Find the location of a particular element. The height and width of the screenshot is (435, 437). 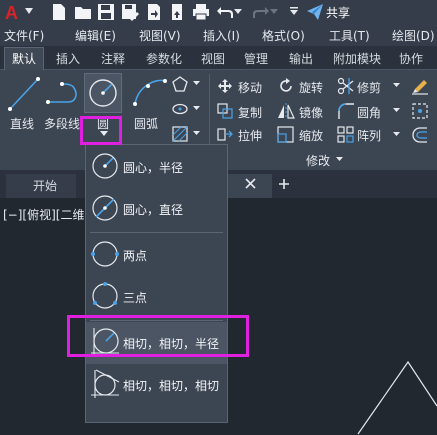

copy-label: 复制 is located at coordinates (250, 112).